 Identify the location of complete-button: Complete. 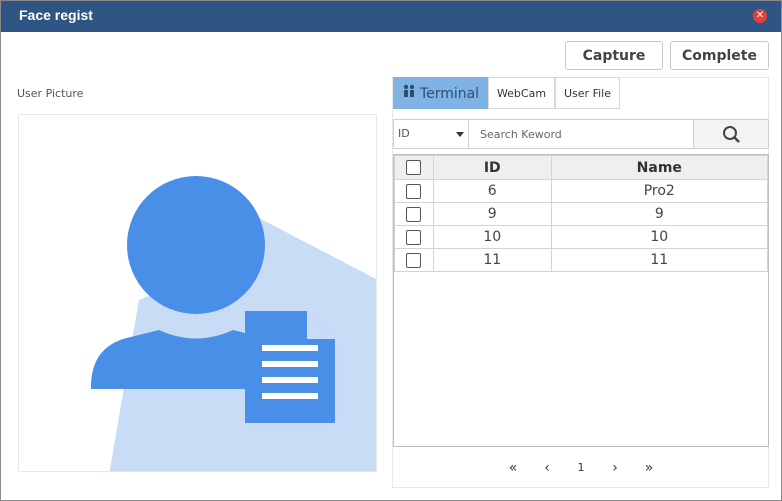
(719, 55).